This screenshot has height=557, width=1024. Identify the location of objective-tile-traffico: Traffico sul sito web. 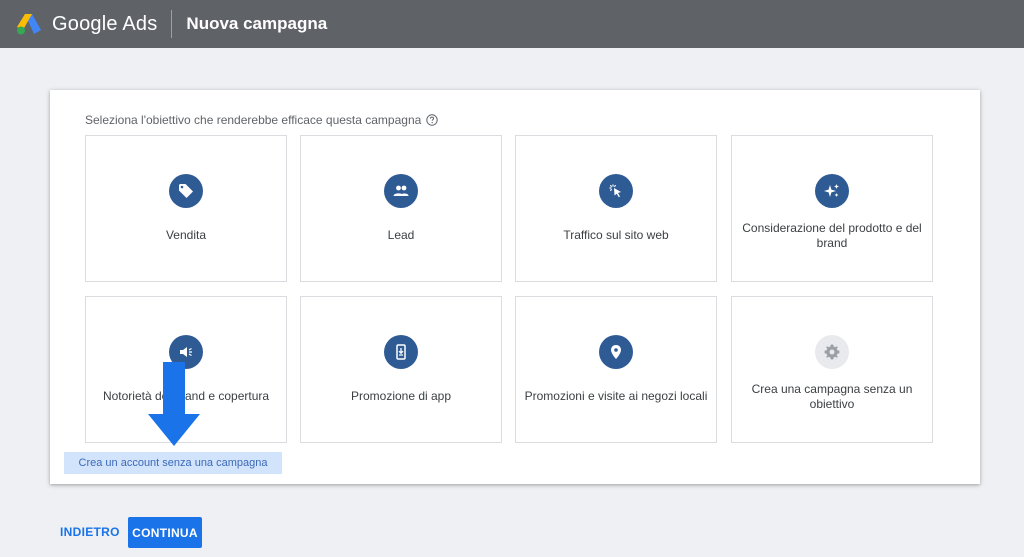
(616, 208).